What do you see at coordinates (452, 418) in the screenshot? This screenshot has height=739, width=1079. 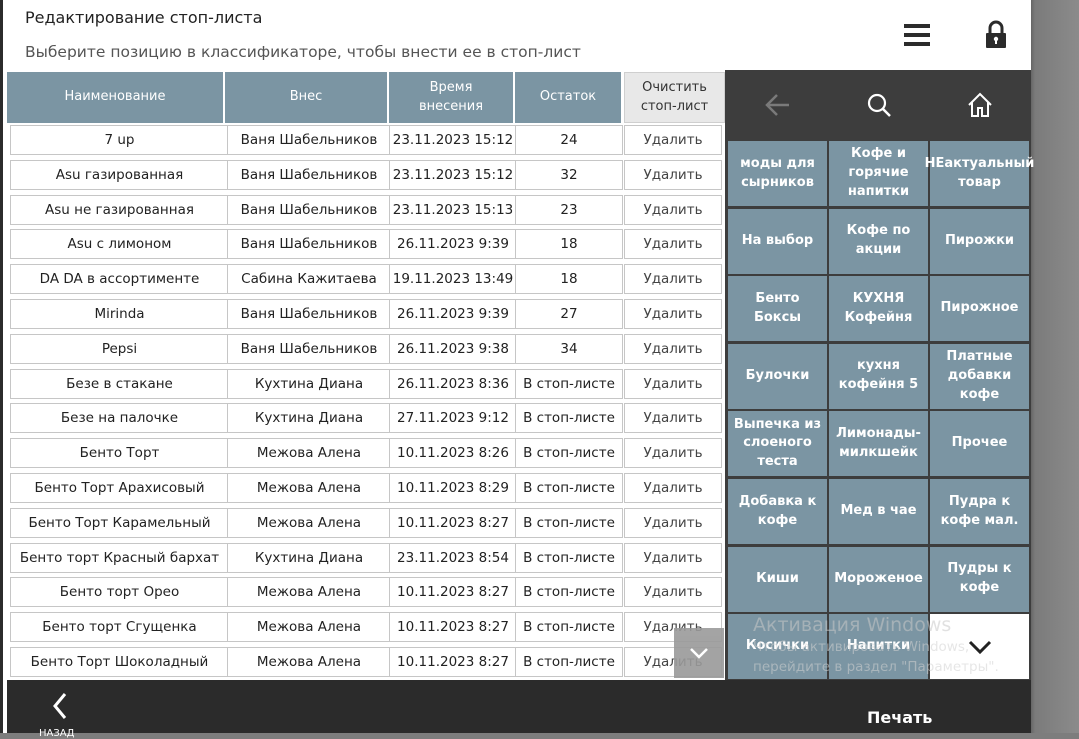 I see `cell-time: 27.11.2023 9:12` at bounding box center [452, 418].